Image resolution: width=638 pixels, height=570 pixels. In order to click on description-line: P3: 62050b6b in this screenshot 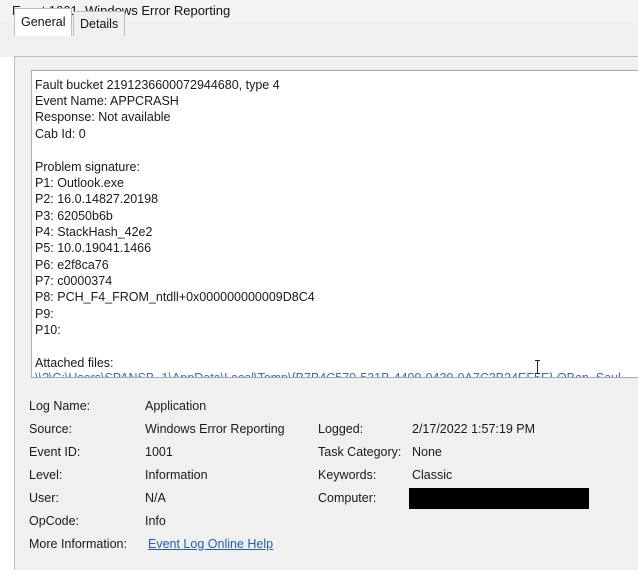, I will do `click(74, 216)`.